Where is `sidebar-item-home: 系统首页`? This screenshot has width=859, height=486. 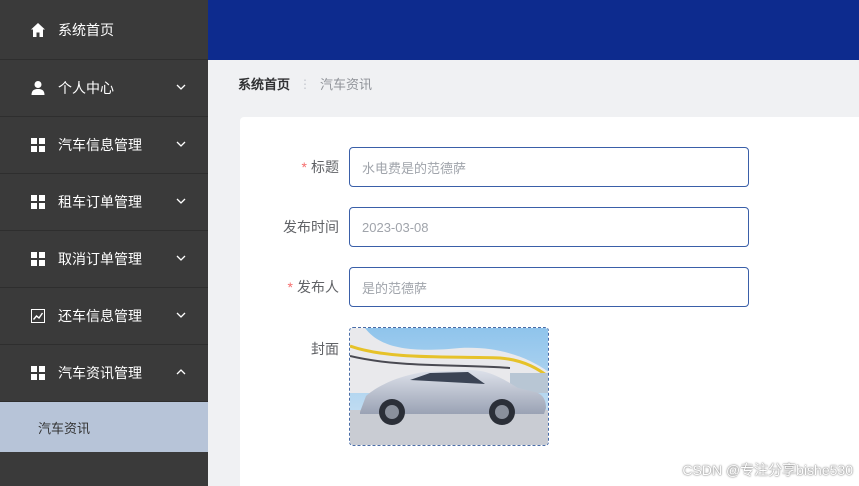 sidebar-item-home: 系统首页 is located at coordinates (104, 30).